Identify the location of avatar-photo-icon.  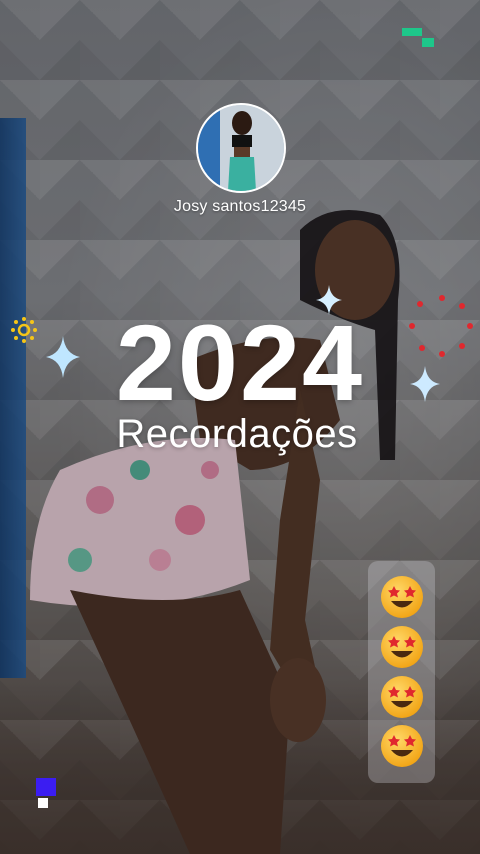
(241, 148).